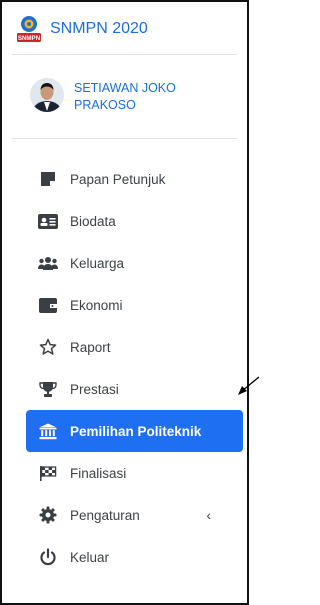  Describe the element at coordinates (94, 389) in the screenshot. I see `sidebar-item-label: Prestasi` at that location.